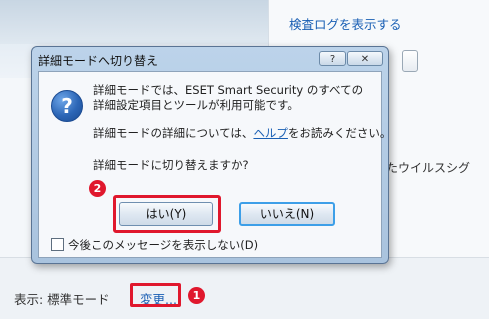  Describe the element at coordinates (196, 295) in the screenshot. I see `step-badge-1: 1` at that location.